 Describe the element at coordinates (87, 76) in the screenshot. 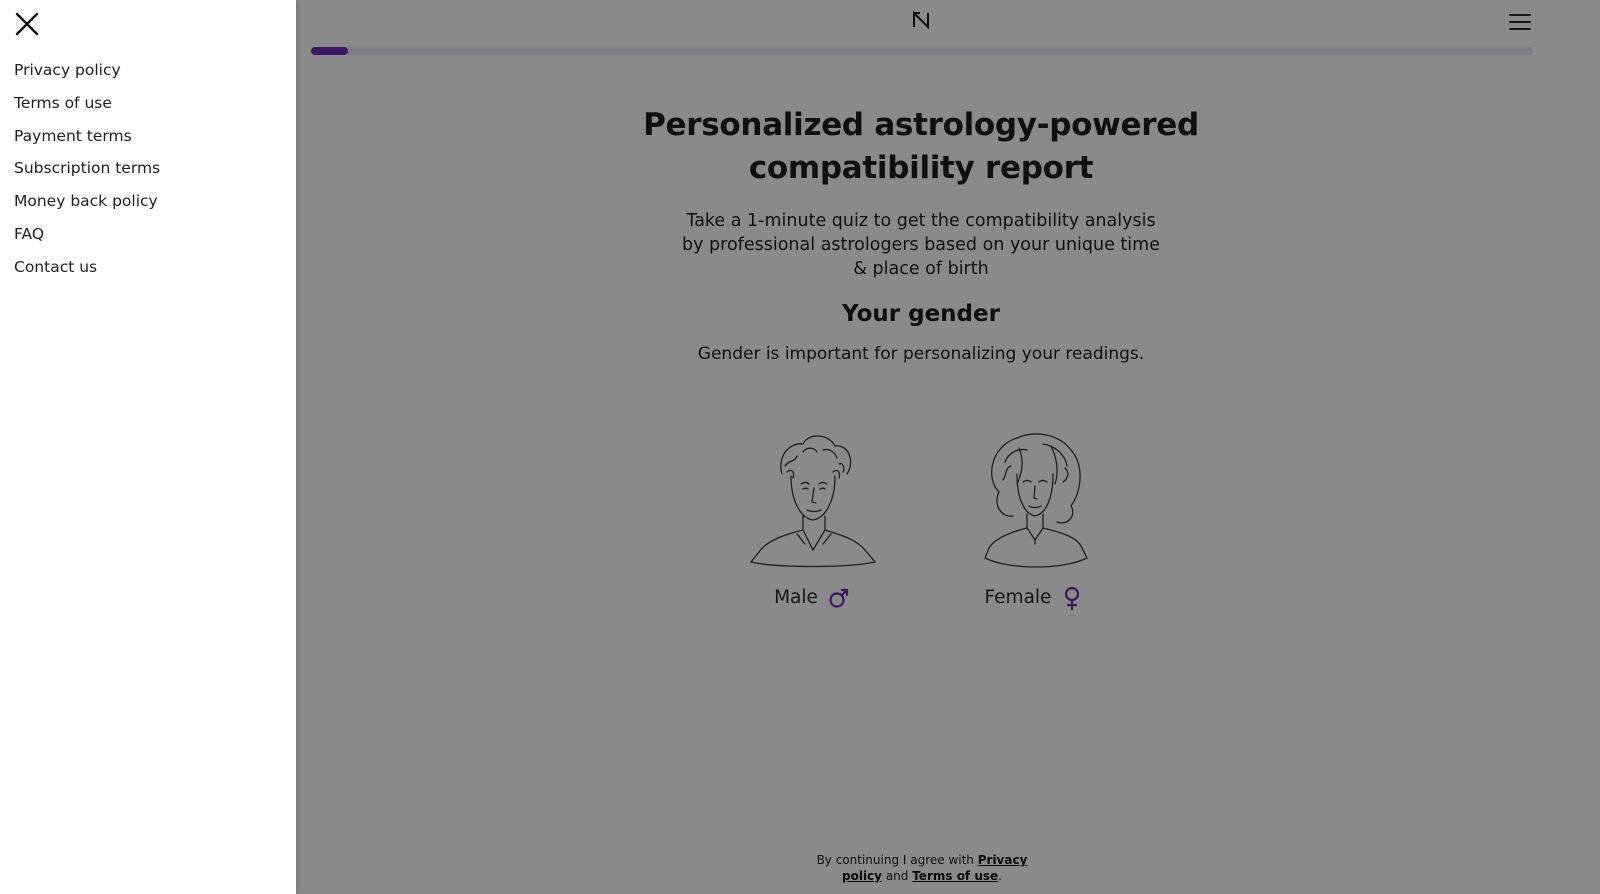

I see `menu-item-privacy-policy: Privacy policy` at that location.